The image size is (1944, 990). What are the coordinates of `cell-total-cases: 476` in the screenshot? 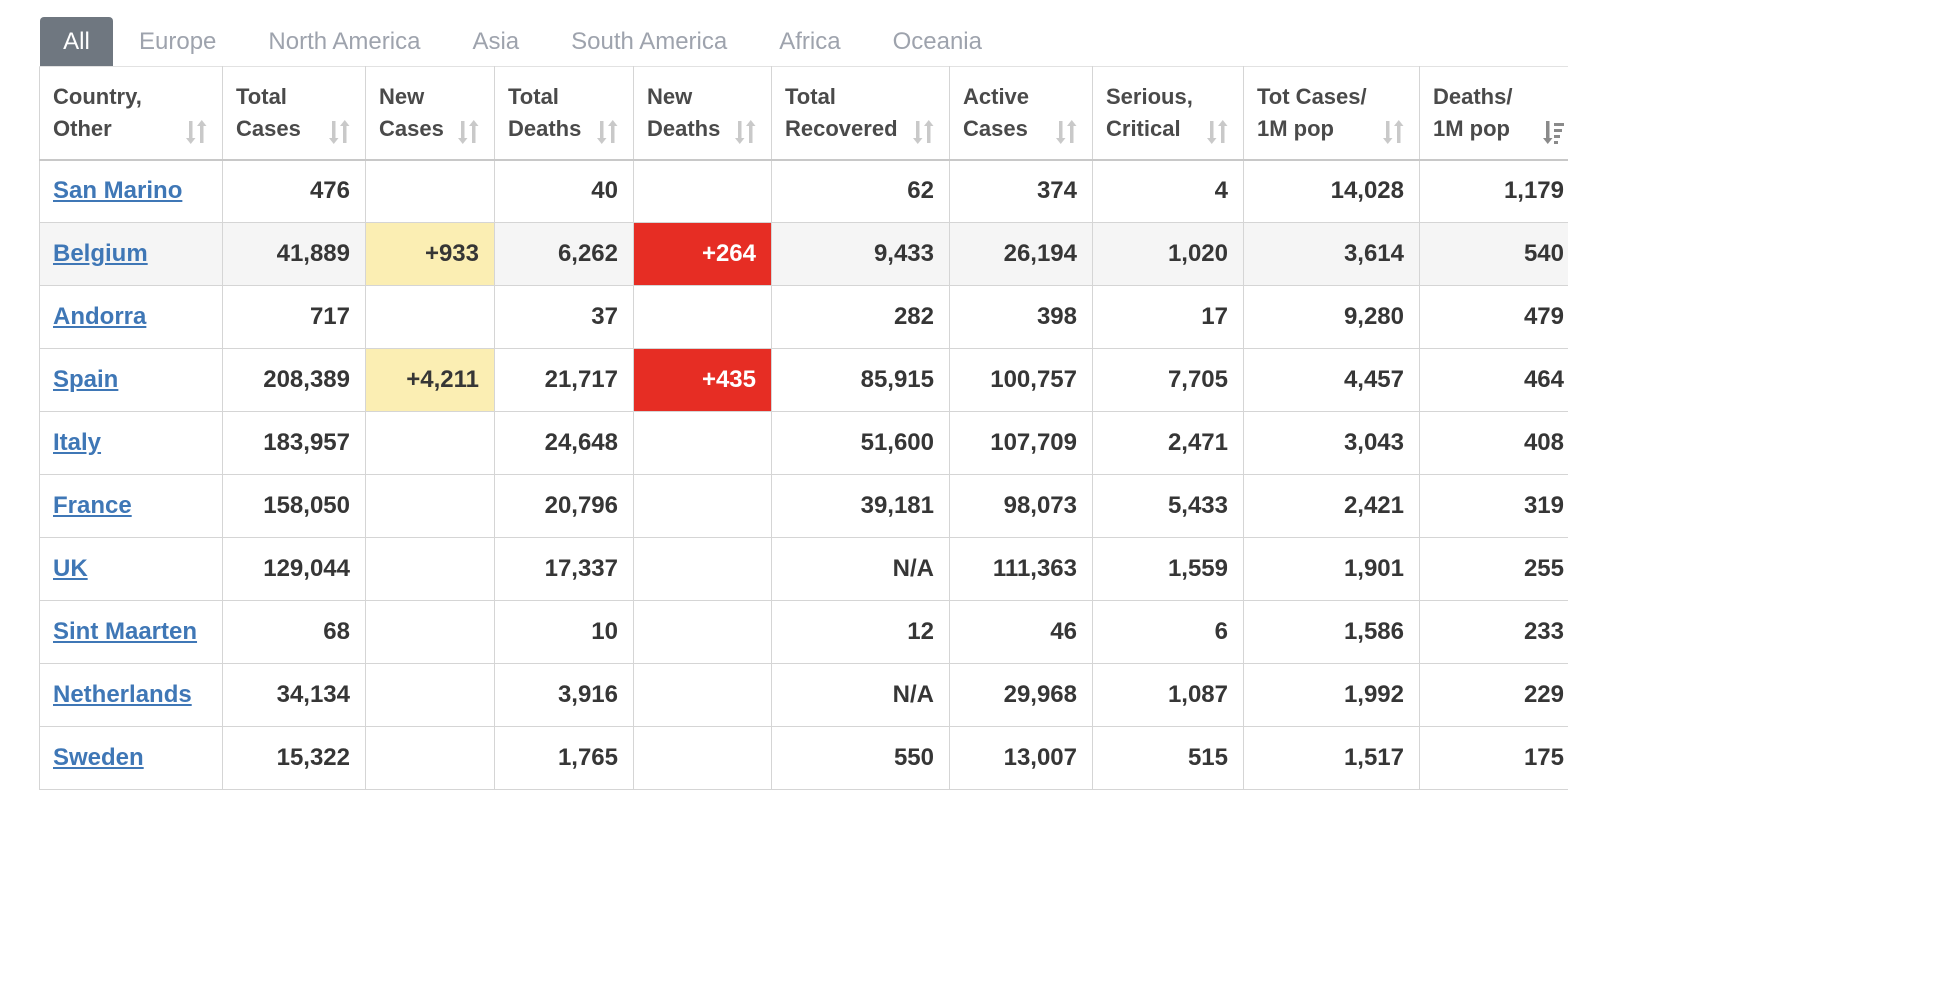 It's located at (294, 191).